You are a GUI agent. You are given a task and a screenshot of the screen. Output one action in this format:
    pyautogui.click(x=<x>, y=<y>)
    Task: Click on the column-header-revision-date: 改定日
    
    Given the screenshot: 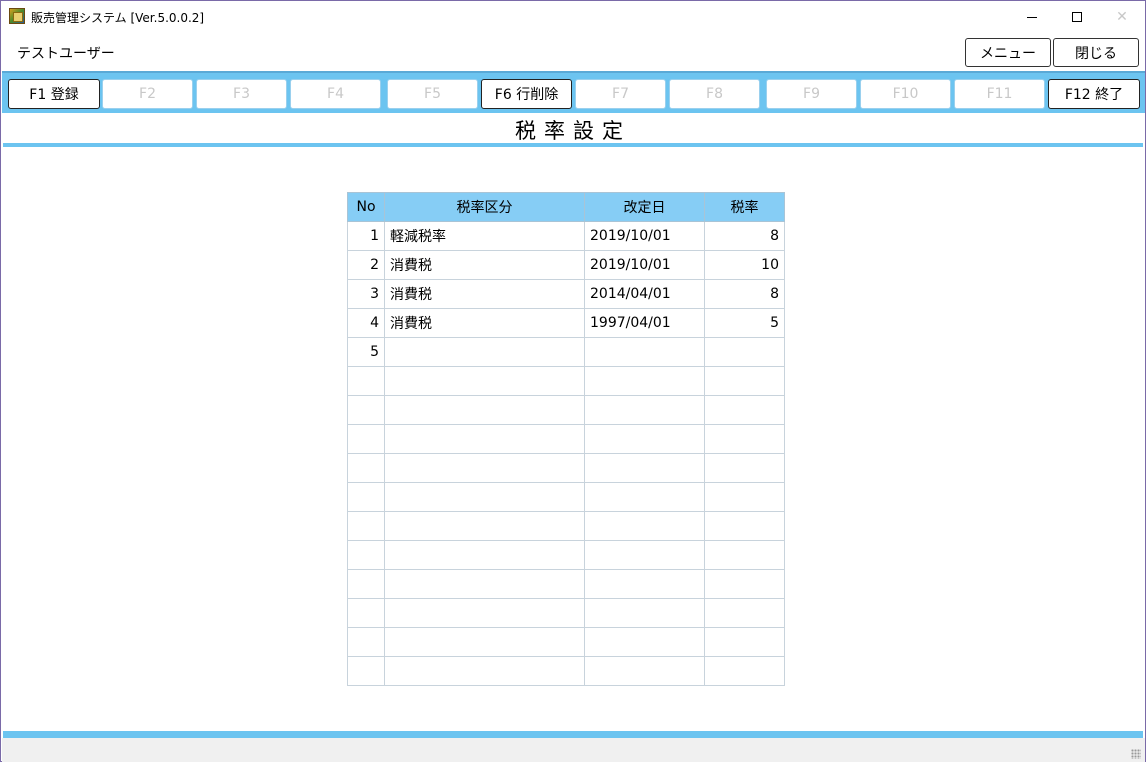 What is the action you would take?
    pyautogui.click(x=644, y=207)
    